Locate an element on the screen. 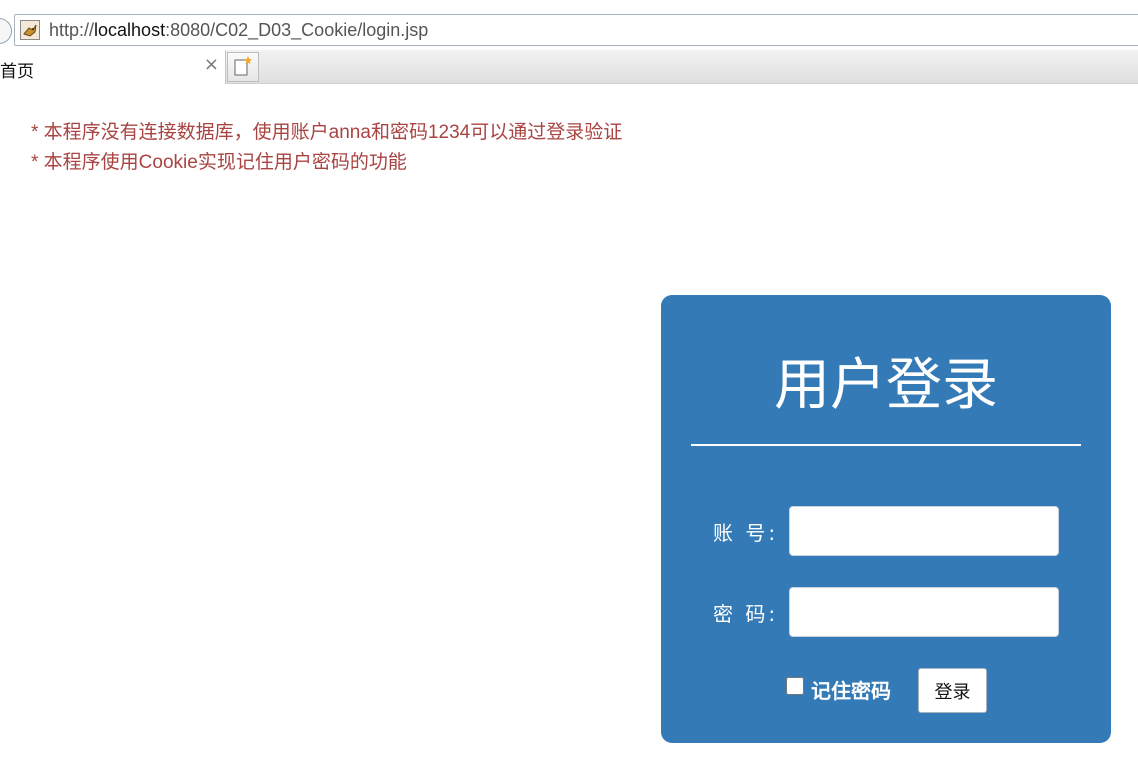 Image resolution: width=1138 pixels, height=765 pixels. password-label: 密 码: is located at coordinates (746, 614).